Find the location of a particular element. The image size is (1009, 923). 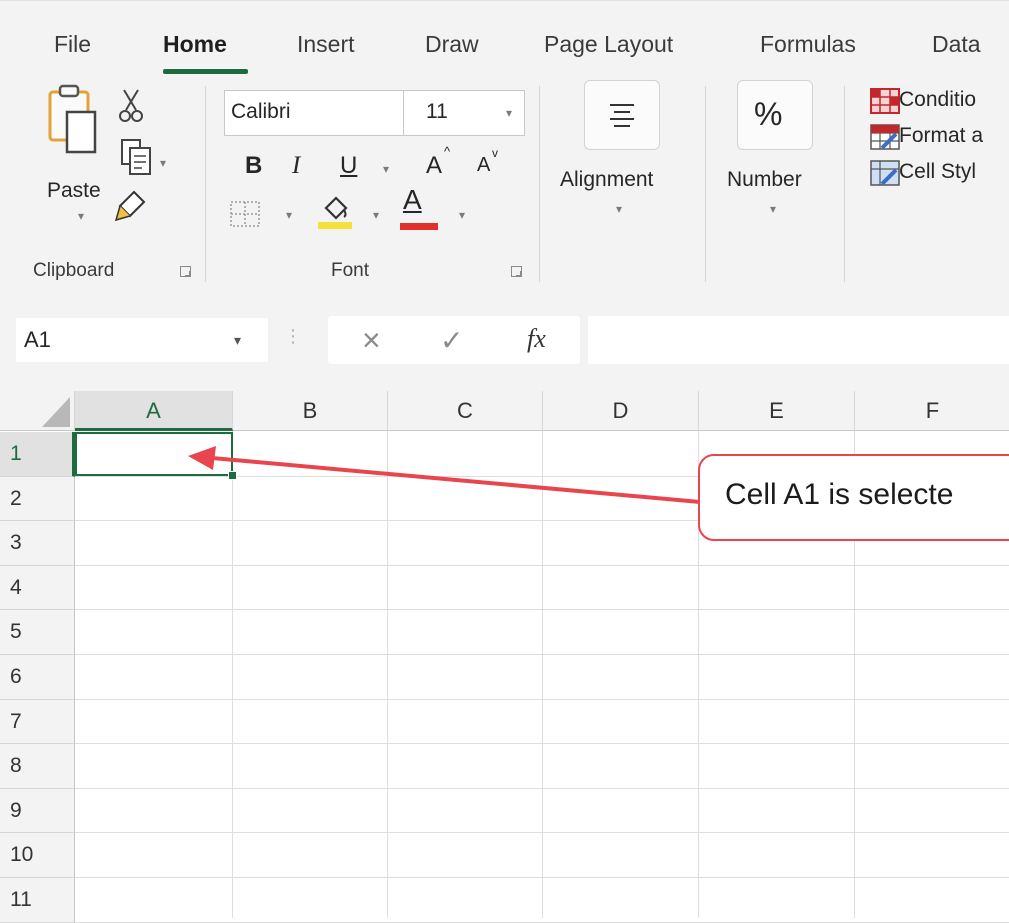

callout-text: Cell A1 is selecte is located at coordinates (839, 494).